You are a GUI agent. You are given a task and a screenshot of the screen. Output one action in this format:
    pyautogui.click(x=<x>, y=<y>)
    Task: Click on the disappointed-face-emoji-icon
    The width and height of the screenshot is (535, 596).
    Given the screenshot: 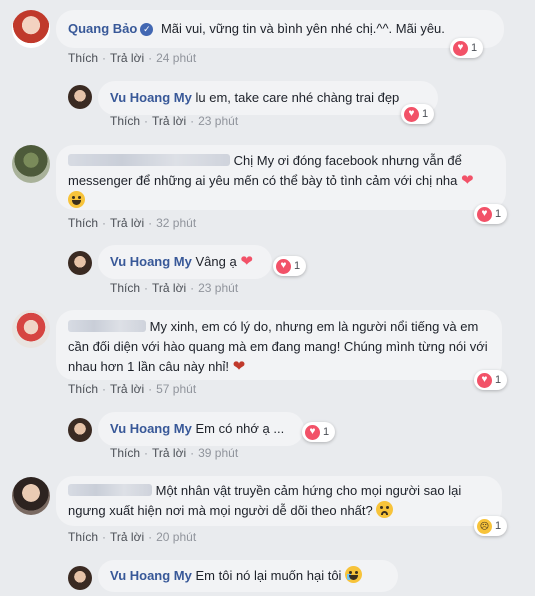 What is the action you would take?
    pyautogui.click(x=385, y=509)
    